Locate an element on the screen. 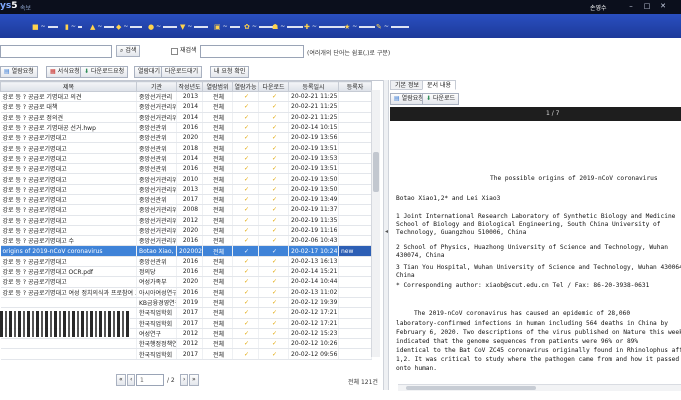  view-request-button: ▤ 열람요청 is located at coordinates (19, 72).